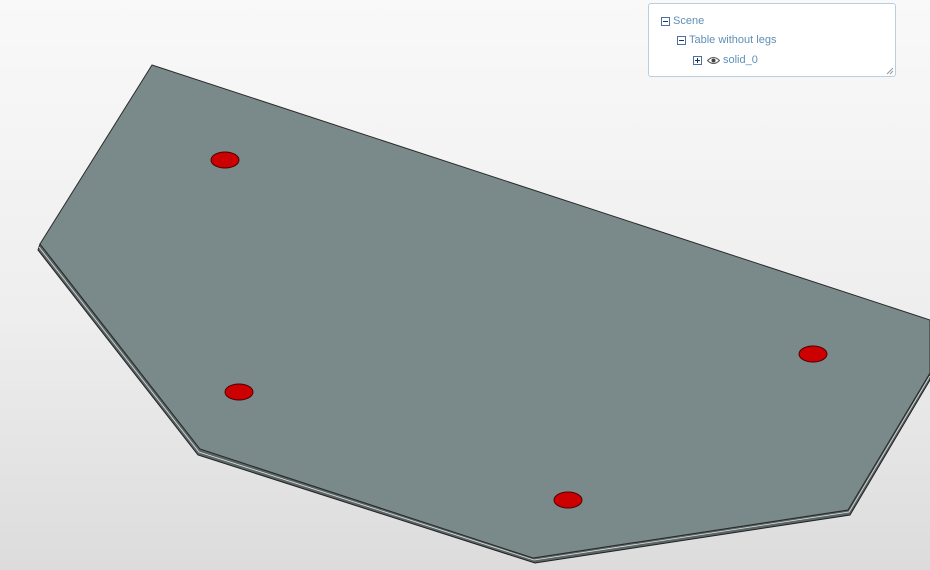 This screenshot has width=930, height=570. I want to click on collapse-scene-icon, so click(665, 21).